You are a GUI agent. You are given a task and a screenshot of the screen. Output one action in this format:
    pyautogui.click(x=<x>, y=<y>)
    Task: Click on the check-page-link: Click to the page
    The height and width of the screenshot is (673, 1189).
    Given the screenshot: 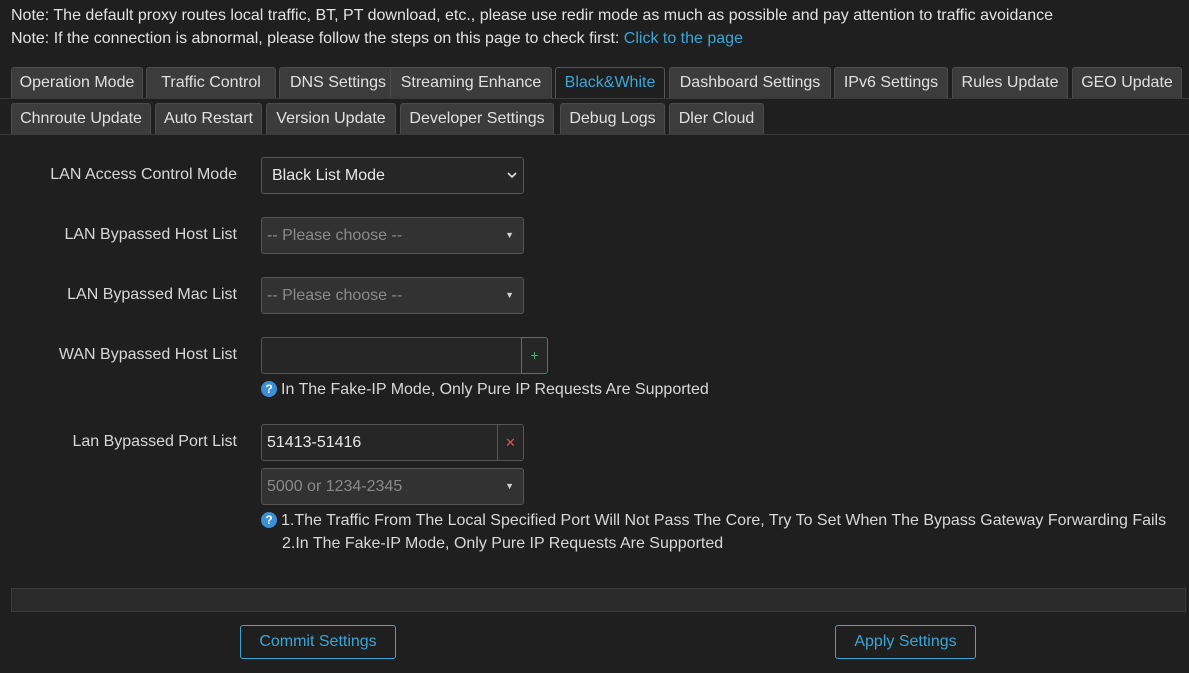 What is the action you would take?
    pyautogui.click(x=683, y=38)
    